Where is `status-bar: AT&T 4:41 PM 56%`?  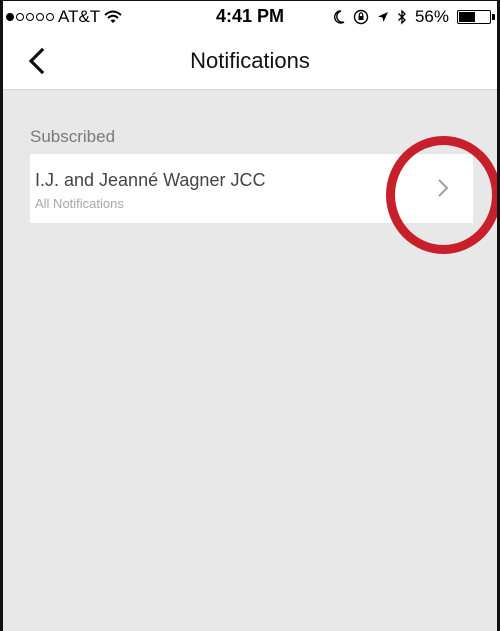
status-bar: AT&T 4:41 PM 56% is located at coordinates (250, 18).